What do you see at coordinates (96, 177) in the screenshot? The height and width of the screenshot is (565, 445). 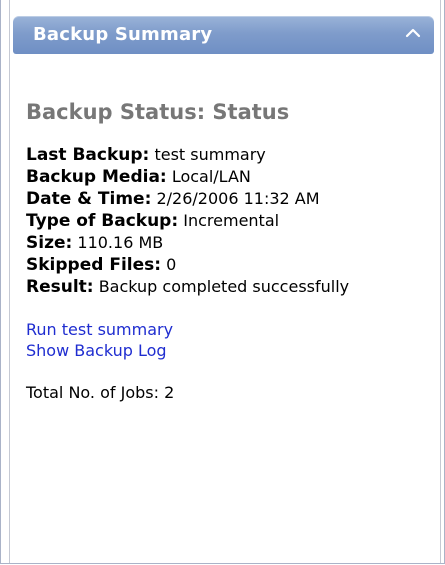 I see `detail-label: Backup Media:` at bounding box center [96, 177].